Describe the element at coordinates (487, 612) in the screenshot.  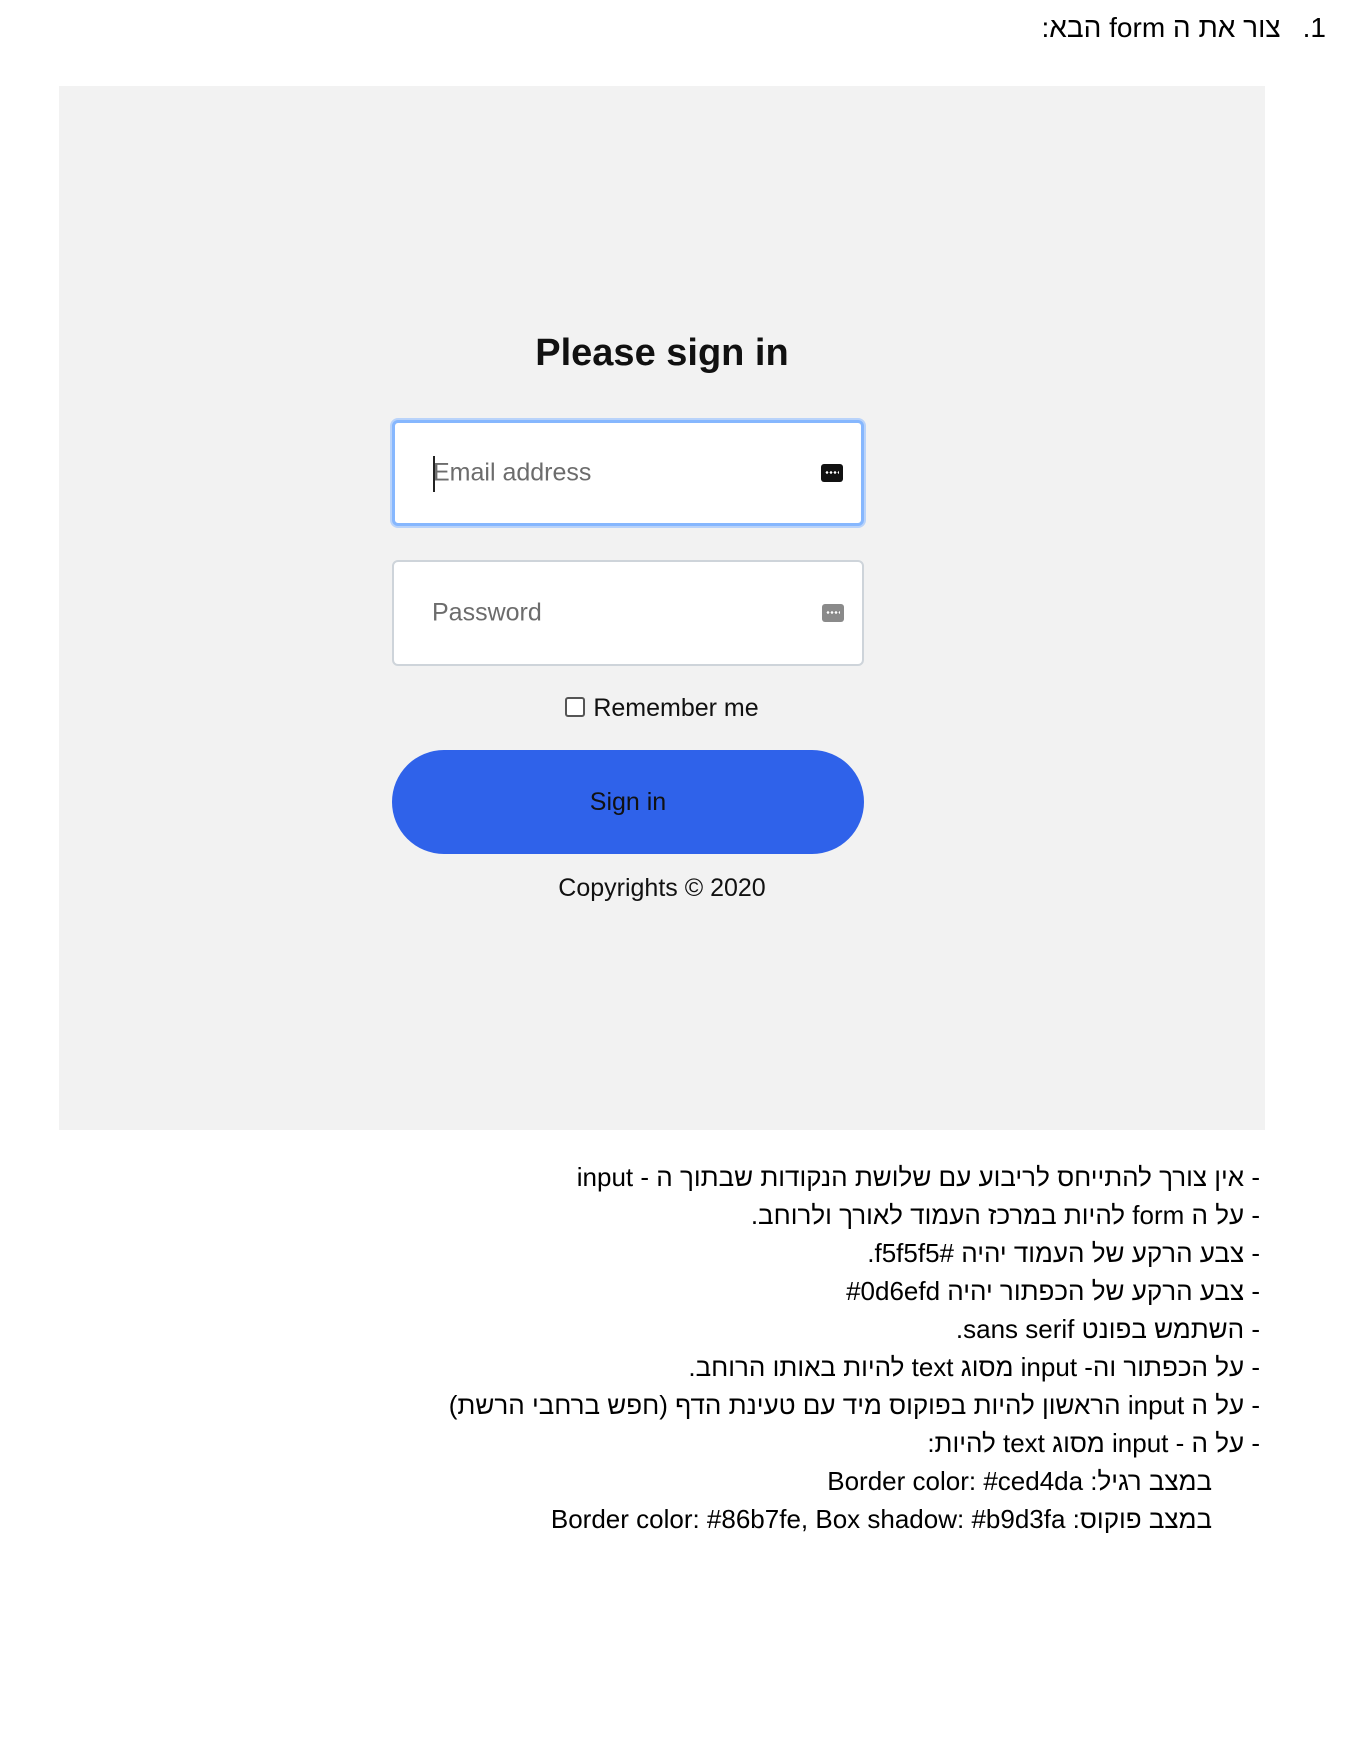
I see `password-placeholder: Password` at that location.